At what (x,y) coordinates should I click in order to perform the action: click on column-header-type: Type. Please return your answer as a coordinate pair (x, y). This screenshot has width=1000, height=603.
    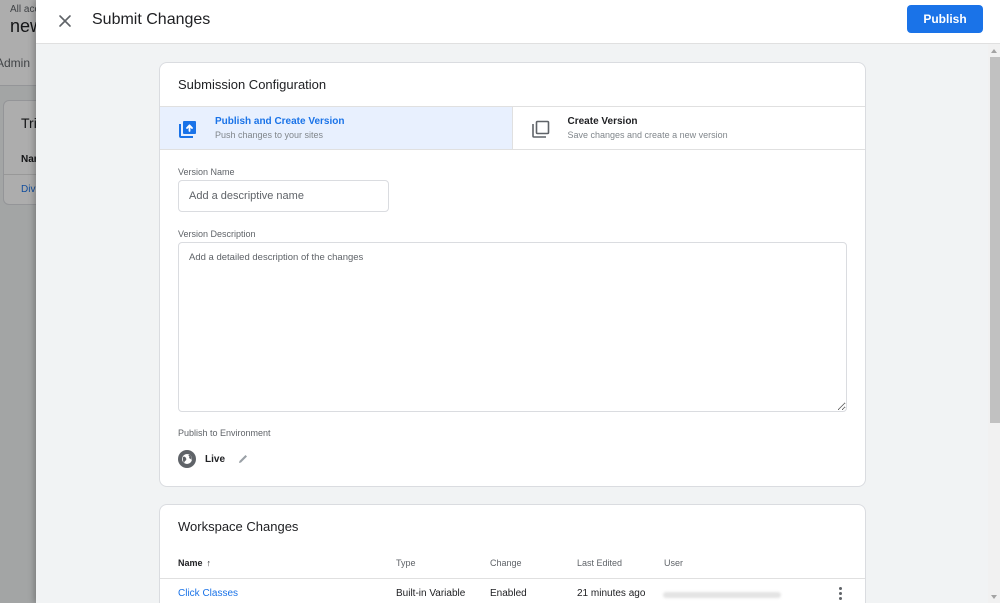
    Looking at the image, I should click on (406, 563).